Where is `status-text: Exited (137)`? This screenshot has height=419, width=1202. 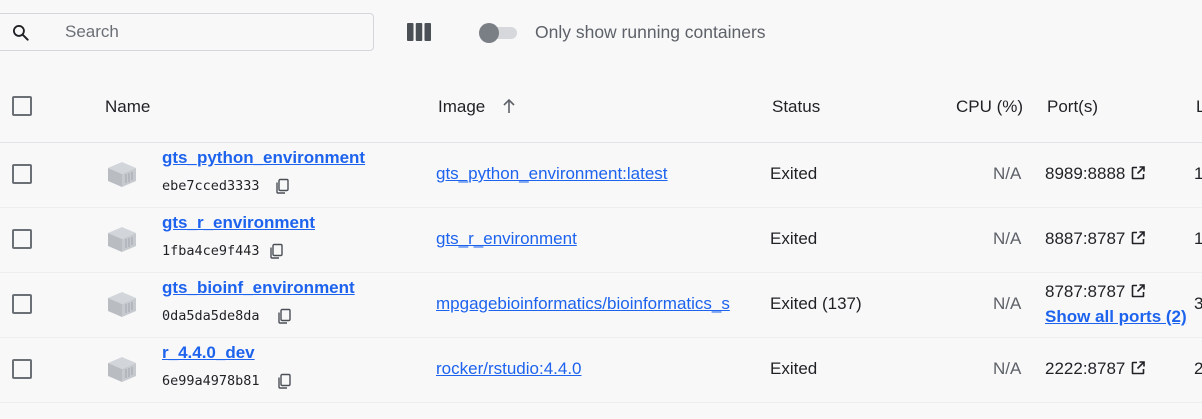
status-text: Exited (137) is located at coordinates (816, 303).